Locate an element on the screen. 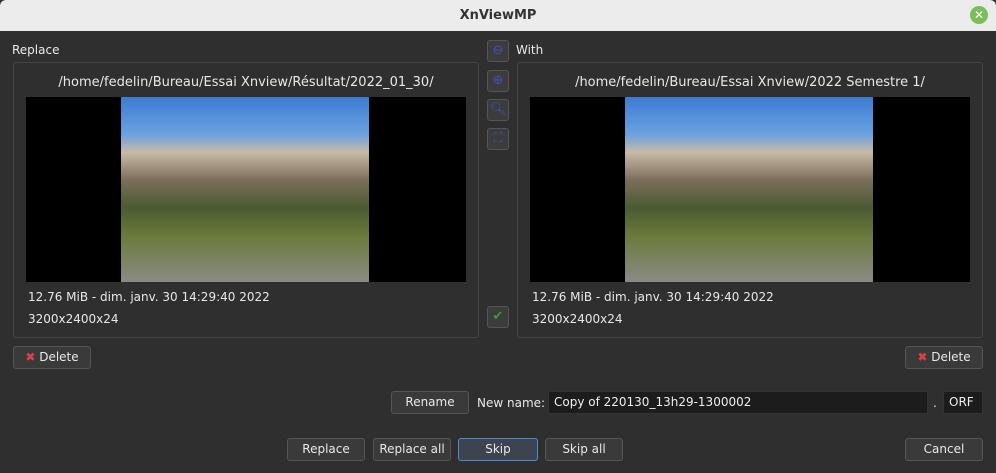 This screenshot has width=996, height=473. replace-all-button: Replace all is located at coordinates (412, 449).